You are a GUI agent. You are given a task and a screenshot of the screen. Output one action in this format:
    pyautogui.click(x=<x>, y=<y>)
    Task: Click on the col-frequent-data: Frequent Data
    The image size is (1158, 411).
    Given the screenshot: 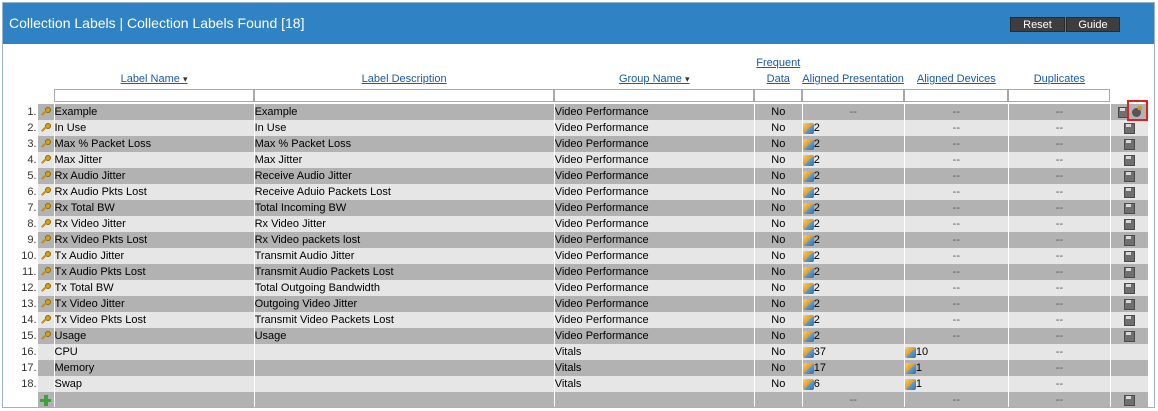 What is the action you would take?
    pyautogui.click(x=778, y=71)
    